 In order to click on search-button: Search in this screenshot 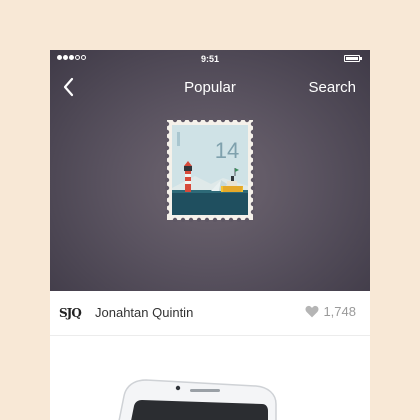, I will do `click(332, 87)`.